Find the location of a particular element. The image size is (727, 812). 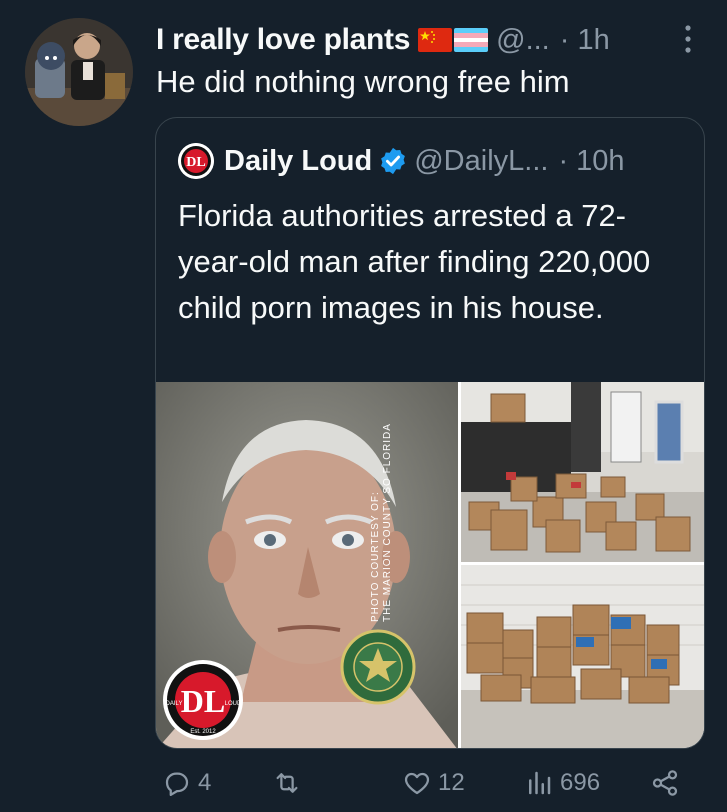

views-button: 696 is located at coordinates (562, 783).